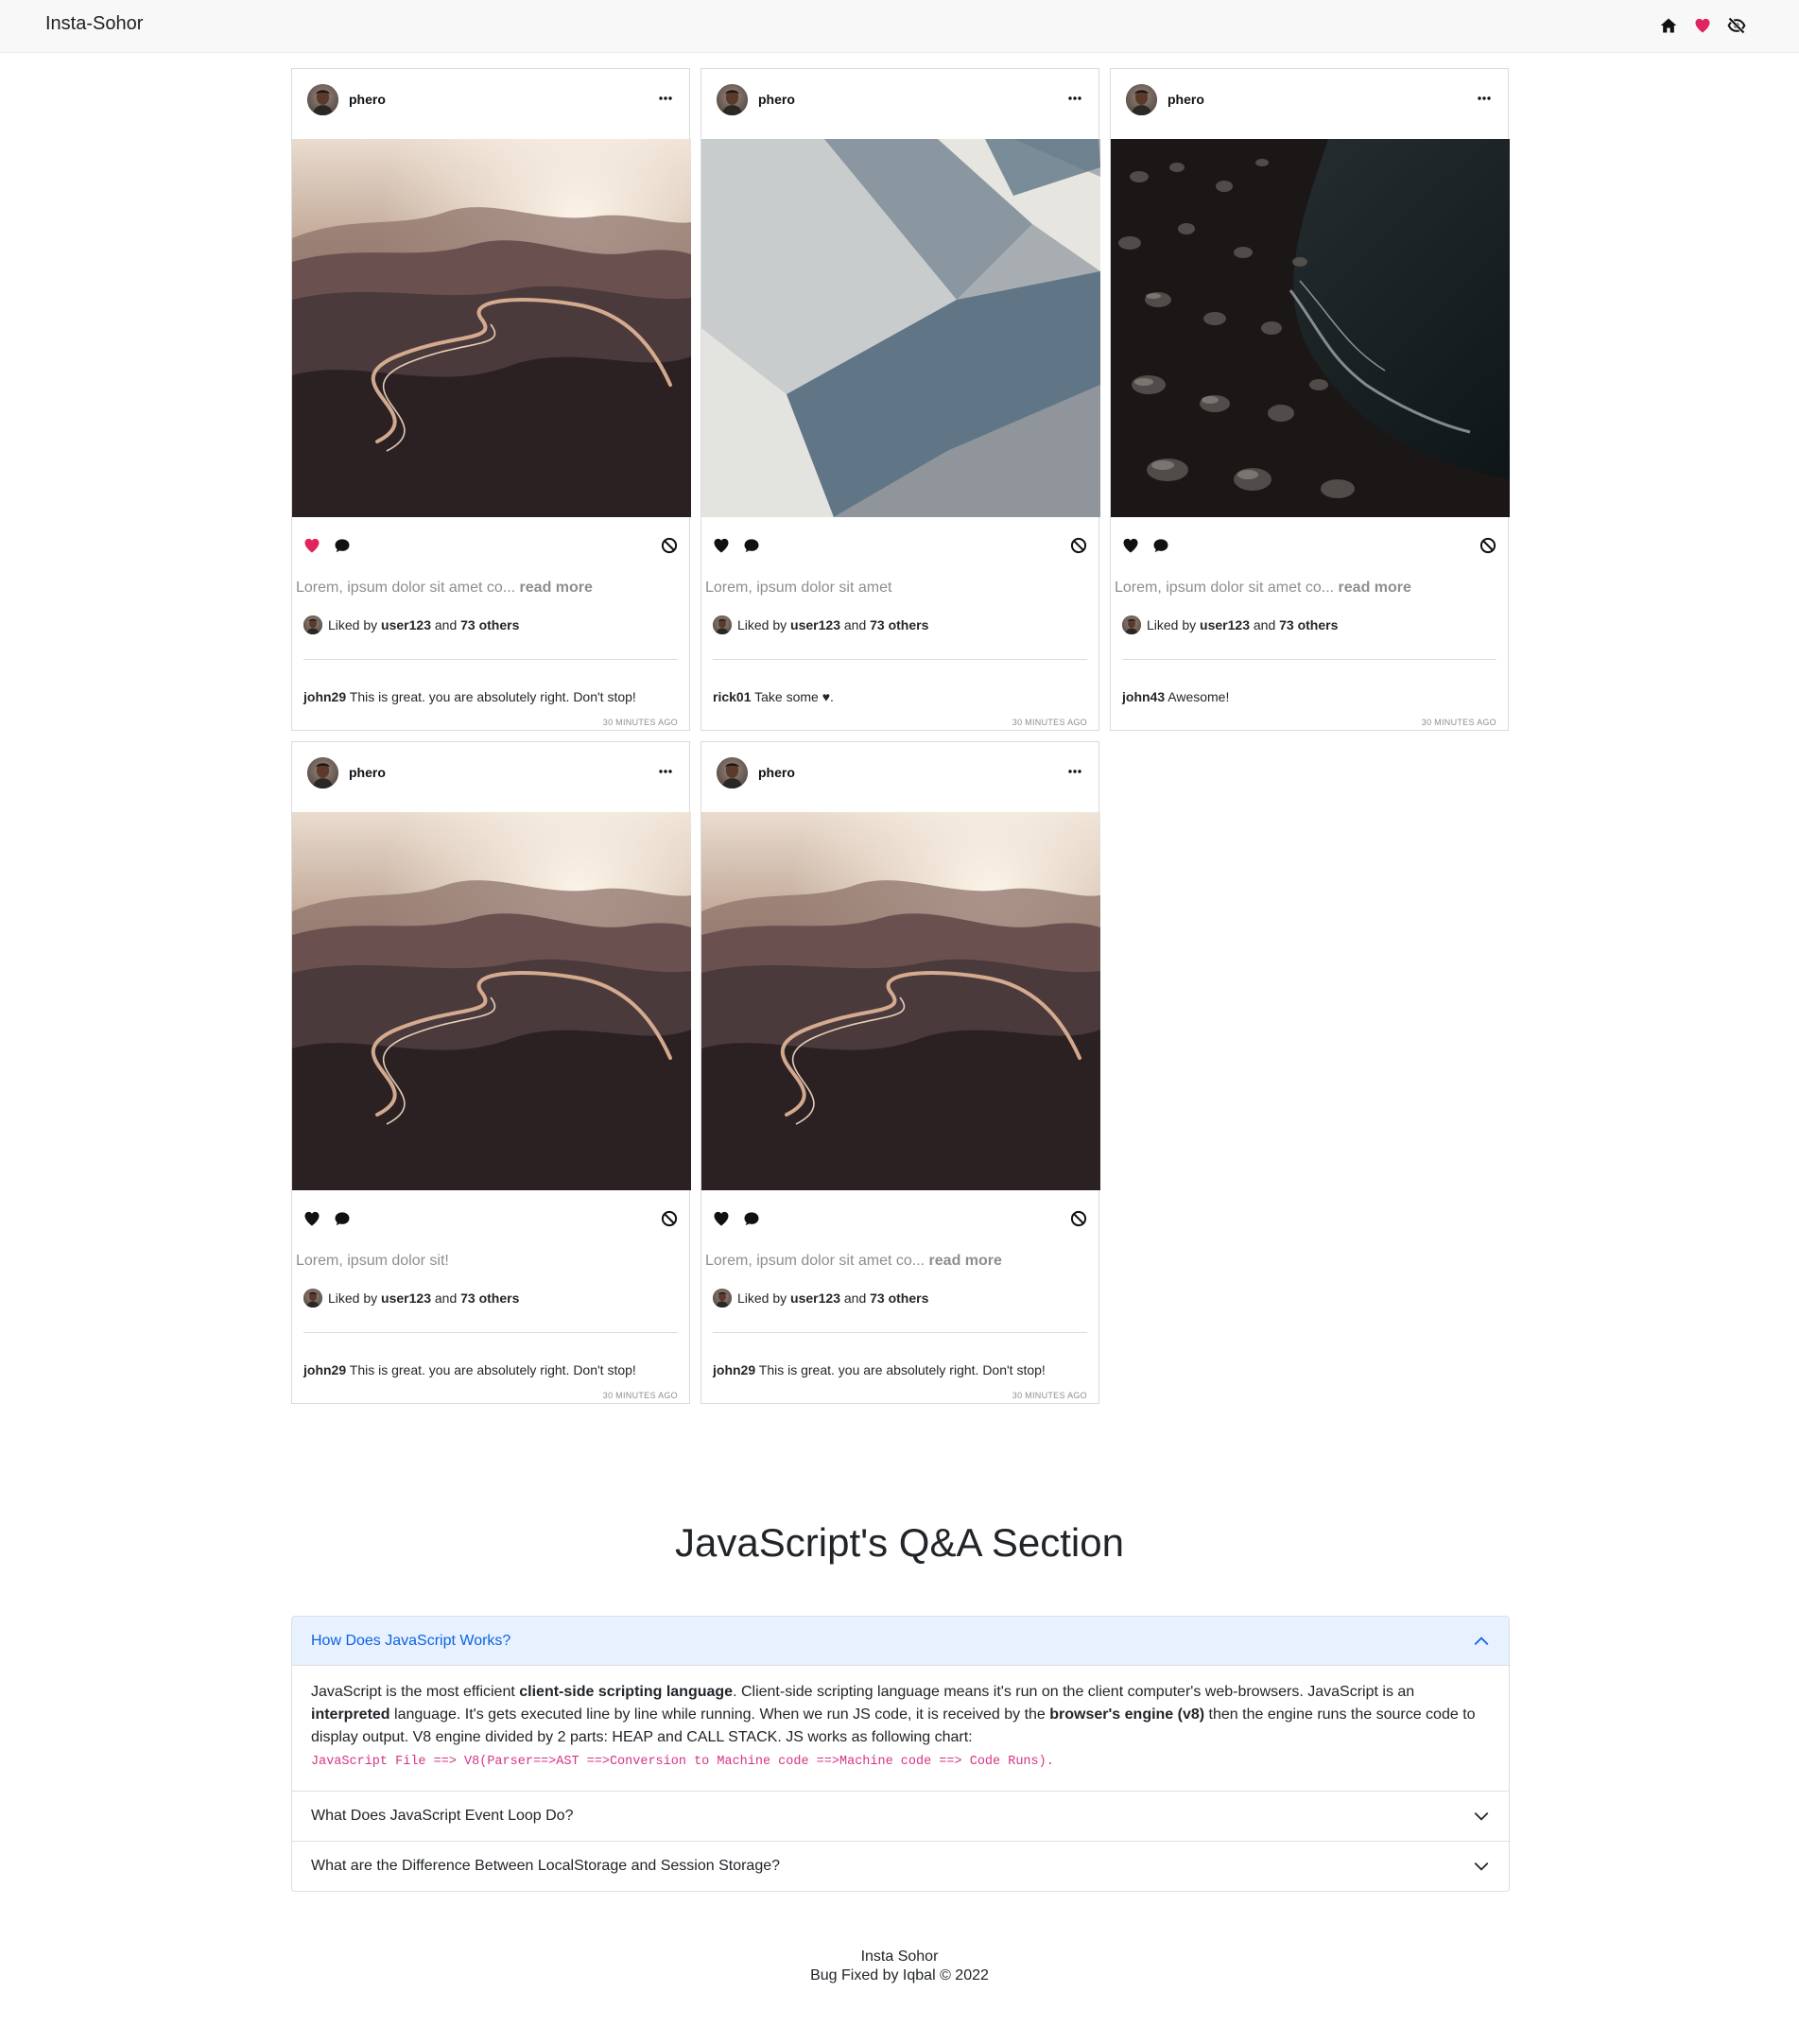 This screenshot has height=2044, width=1799. I want to click on accordion-header-js-works: How Does JavaScript Works?, so click(900, 1641).